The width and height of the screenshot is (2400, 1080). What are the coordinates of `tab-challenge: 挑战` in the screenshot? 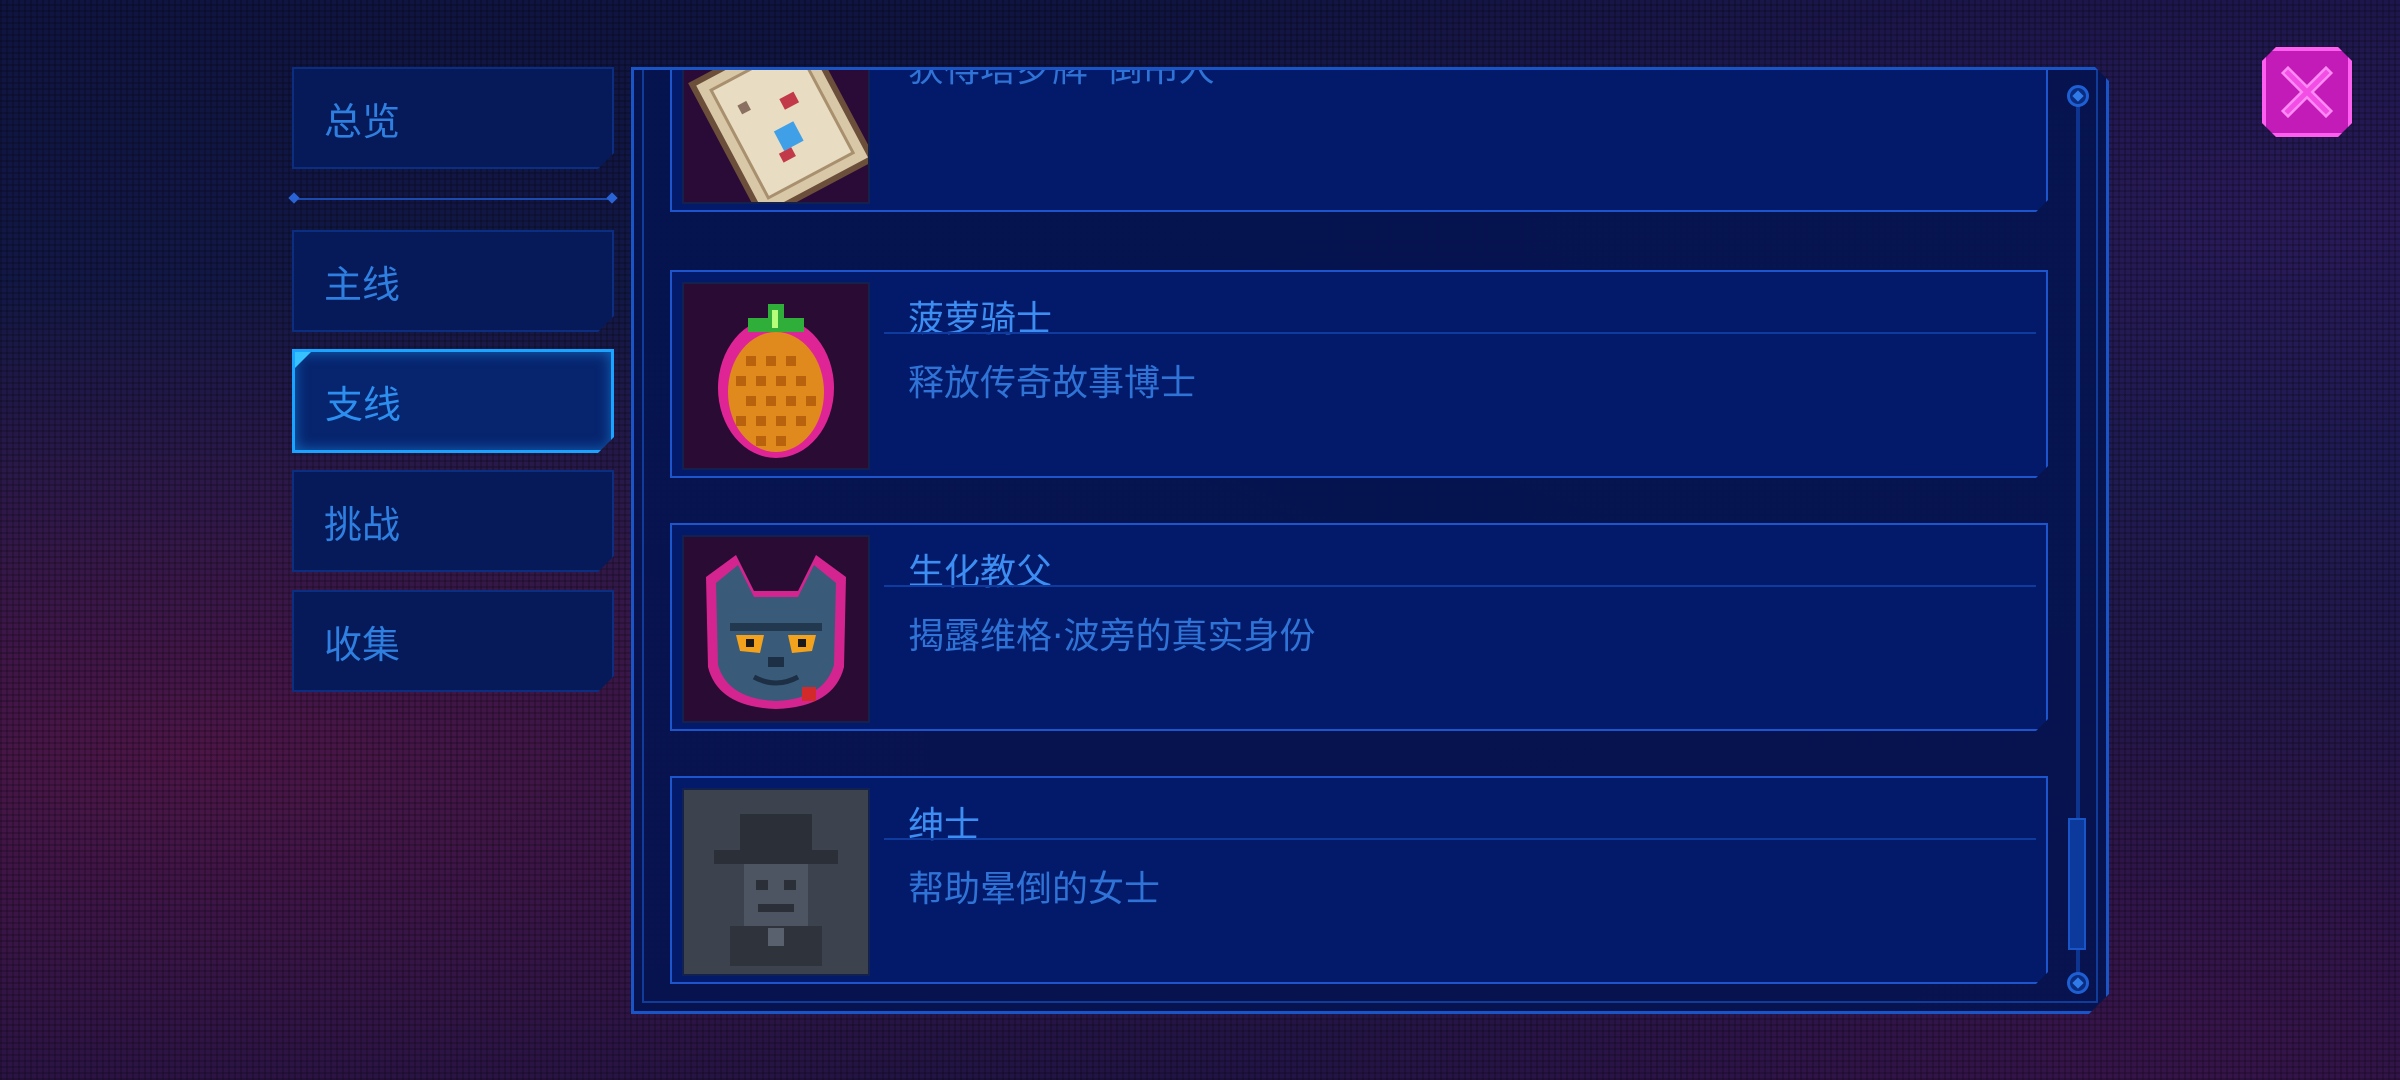 It's located at (453, 521).